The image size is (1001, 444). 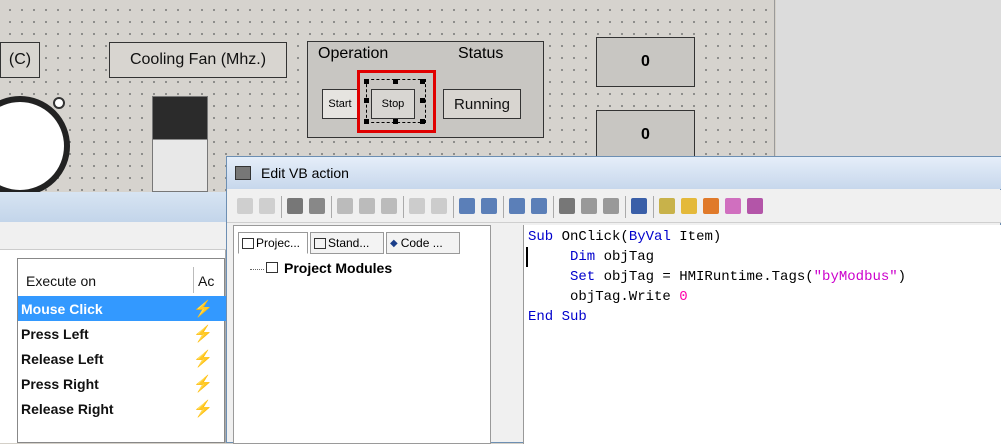 What do you see at coordinates (345, 206) in the screenshot?
I see `cut-icon` at bounding box center [345, 206].